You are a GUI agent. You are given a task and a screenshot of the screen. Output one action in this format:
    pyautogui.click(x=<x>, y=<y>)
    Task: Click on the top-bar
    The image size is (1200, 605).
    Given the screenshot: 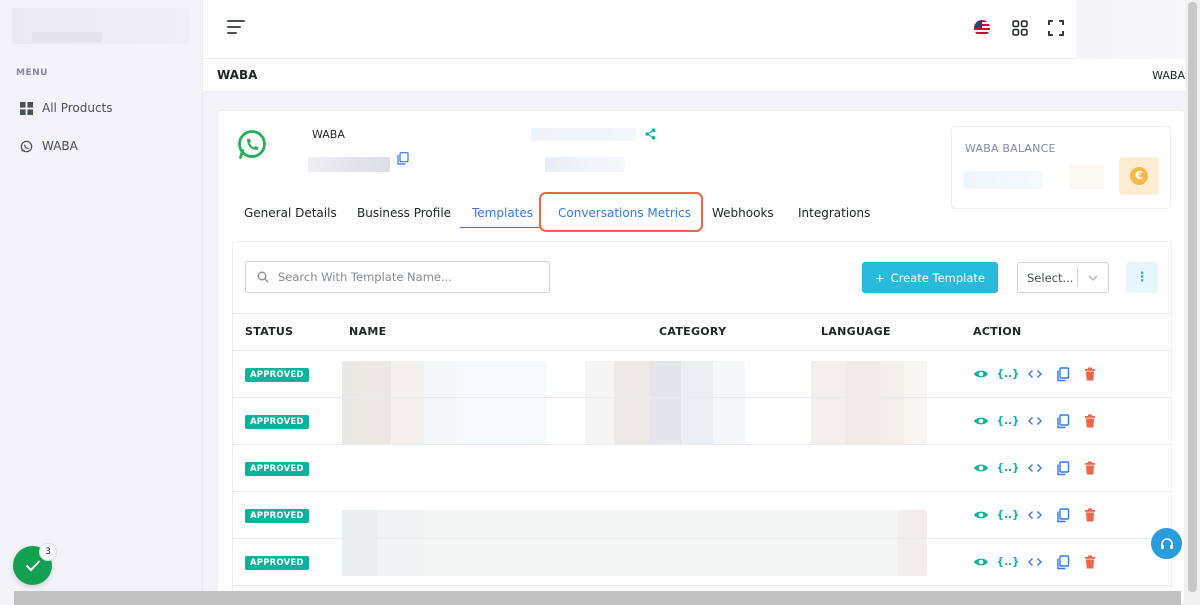 What is the action you would take?
    pyautogui.click(x=701, y=30)
    